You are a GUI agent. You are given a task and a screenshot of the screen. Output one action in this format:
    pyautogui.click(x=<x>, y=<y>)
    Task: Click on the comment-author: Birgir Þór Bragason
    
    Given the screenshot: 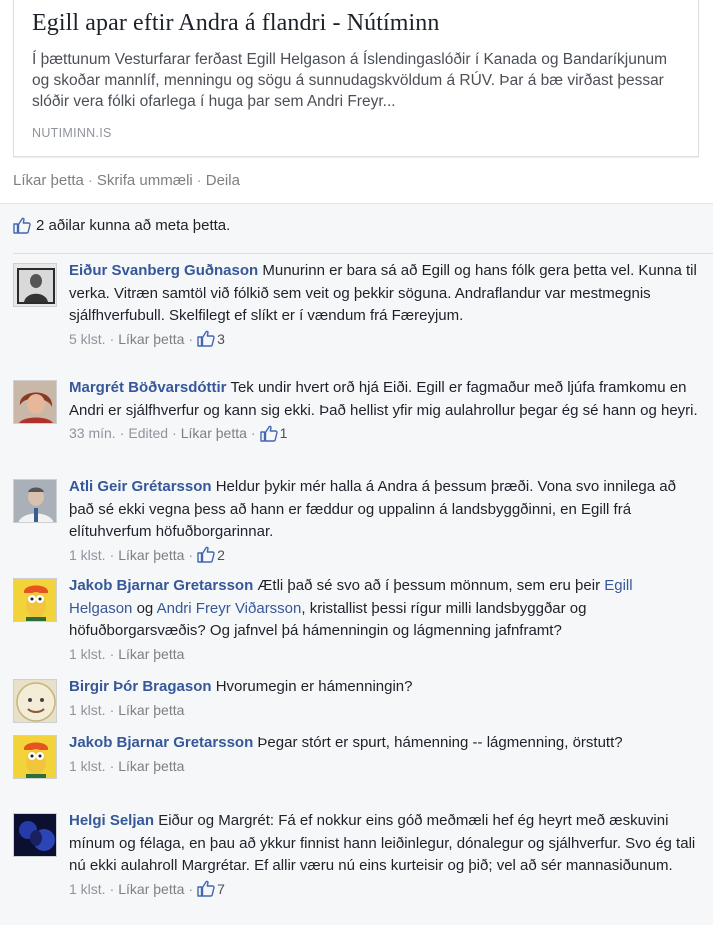 What is the action you would take?
    pyautogui.click(x=140, y=686)
    